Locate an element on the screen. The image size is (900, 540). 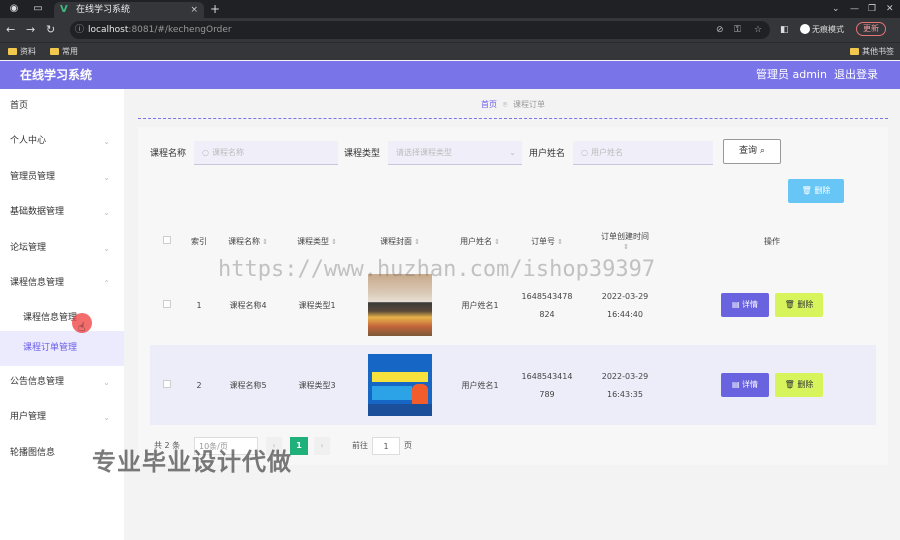
other-bookmarks: 其他书签 is located at coordinates (872, 52).